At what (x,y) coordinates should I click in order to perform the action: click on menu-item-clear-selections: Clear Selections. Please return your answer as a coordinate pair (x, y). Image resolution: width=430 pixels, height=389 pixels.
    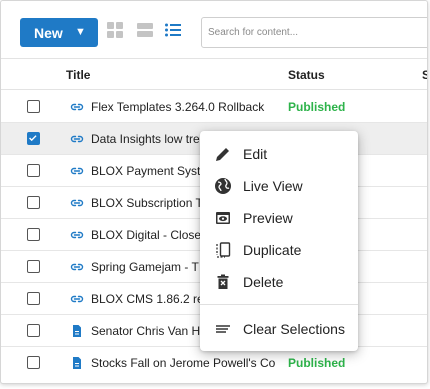
    Looking at the image, I should click on (279, 329).